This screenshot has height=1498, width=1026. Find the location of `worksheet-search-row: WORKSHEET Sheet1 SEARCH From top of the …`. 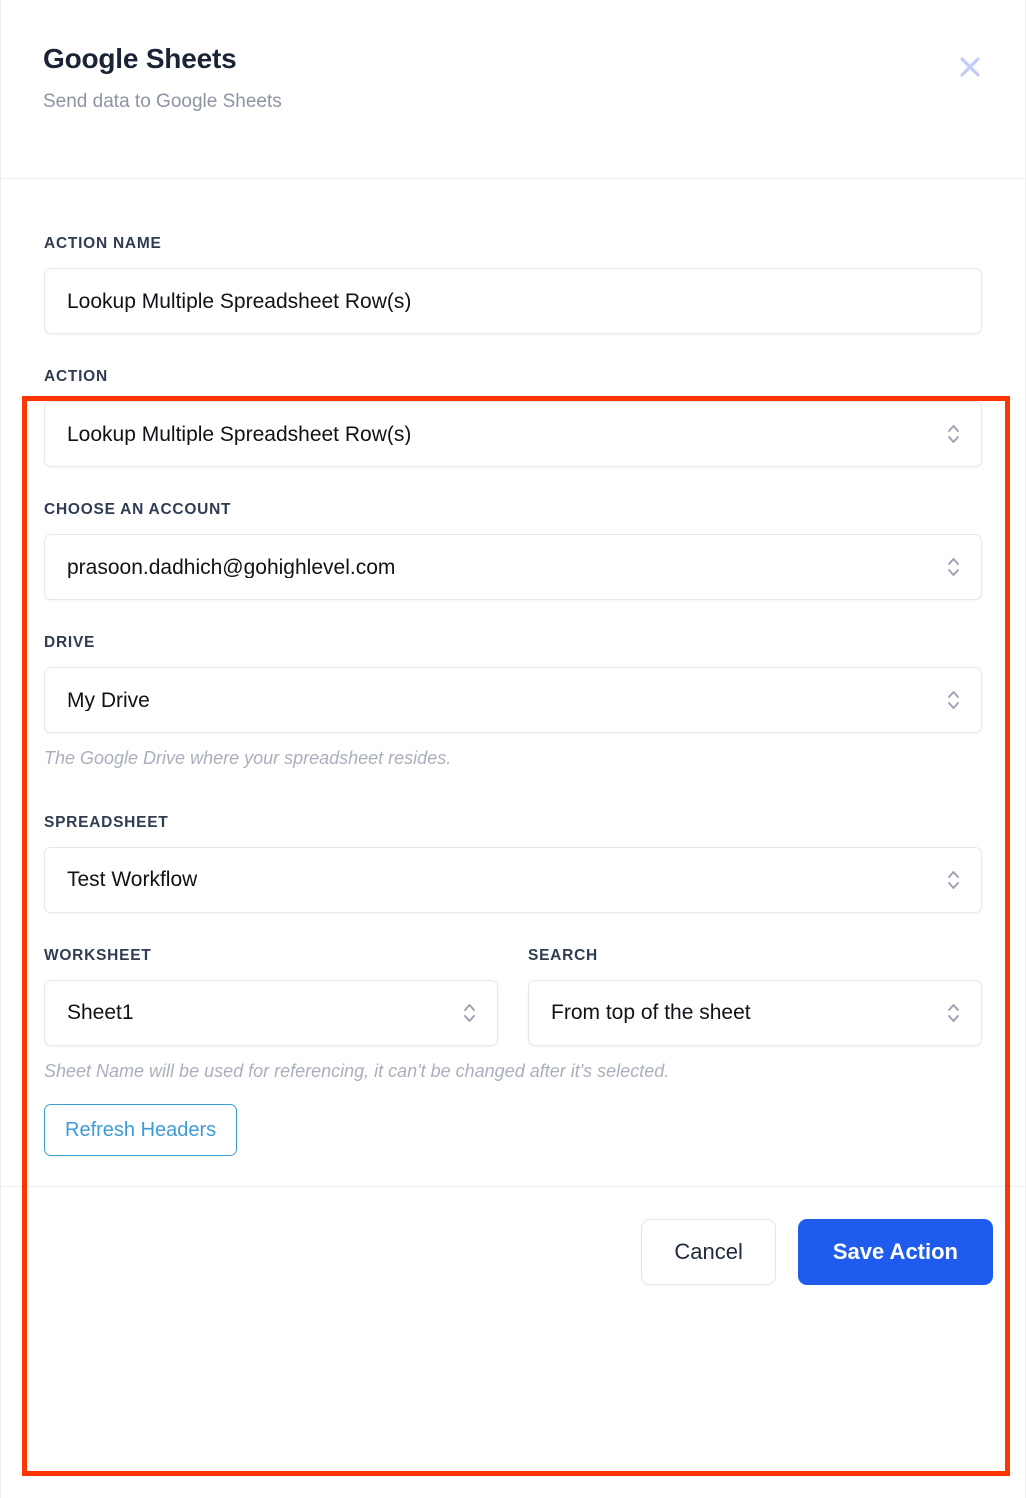

worksheet-search-row: WORKSHEET Sheet1 SEARCH From top of the … is located at coordinates (513, 996).